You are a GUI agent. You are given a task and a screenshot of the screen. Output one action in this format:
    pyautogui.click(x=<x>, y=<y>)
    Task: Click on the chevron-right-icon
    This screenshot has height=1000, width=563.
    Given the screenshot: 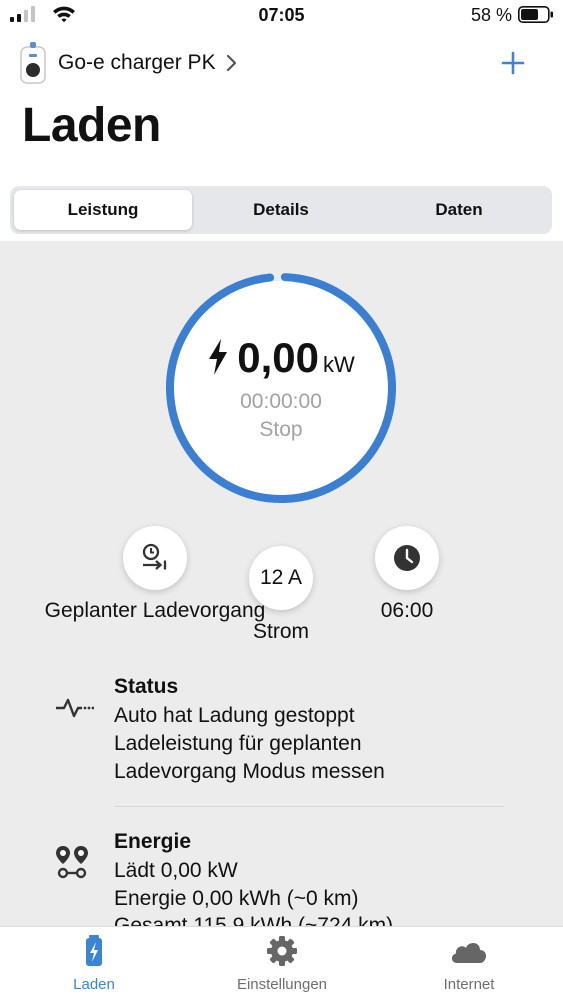 What is the action you would take?
    pyautogui.click(x=231, y=63)
    